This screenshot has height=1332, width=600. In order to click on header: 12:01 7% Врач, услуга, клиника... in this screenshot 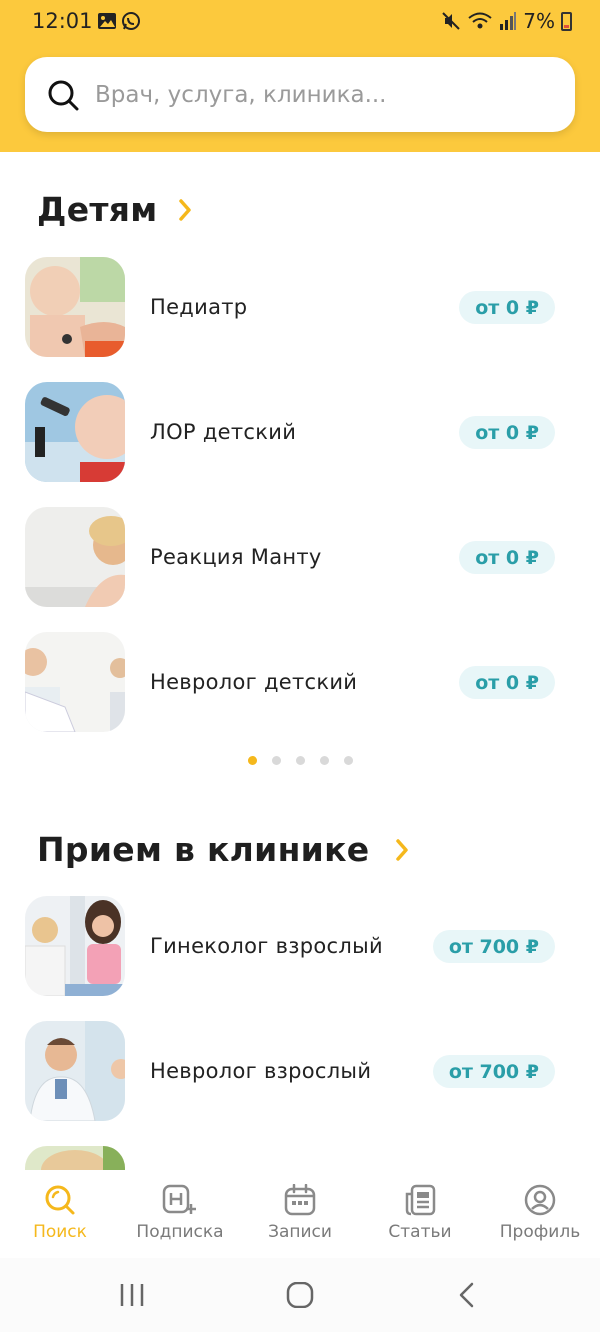, I will do `click(300, 76)`.